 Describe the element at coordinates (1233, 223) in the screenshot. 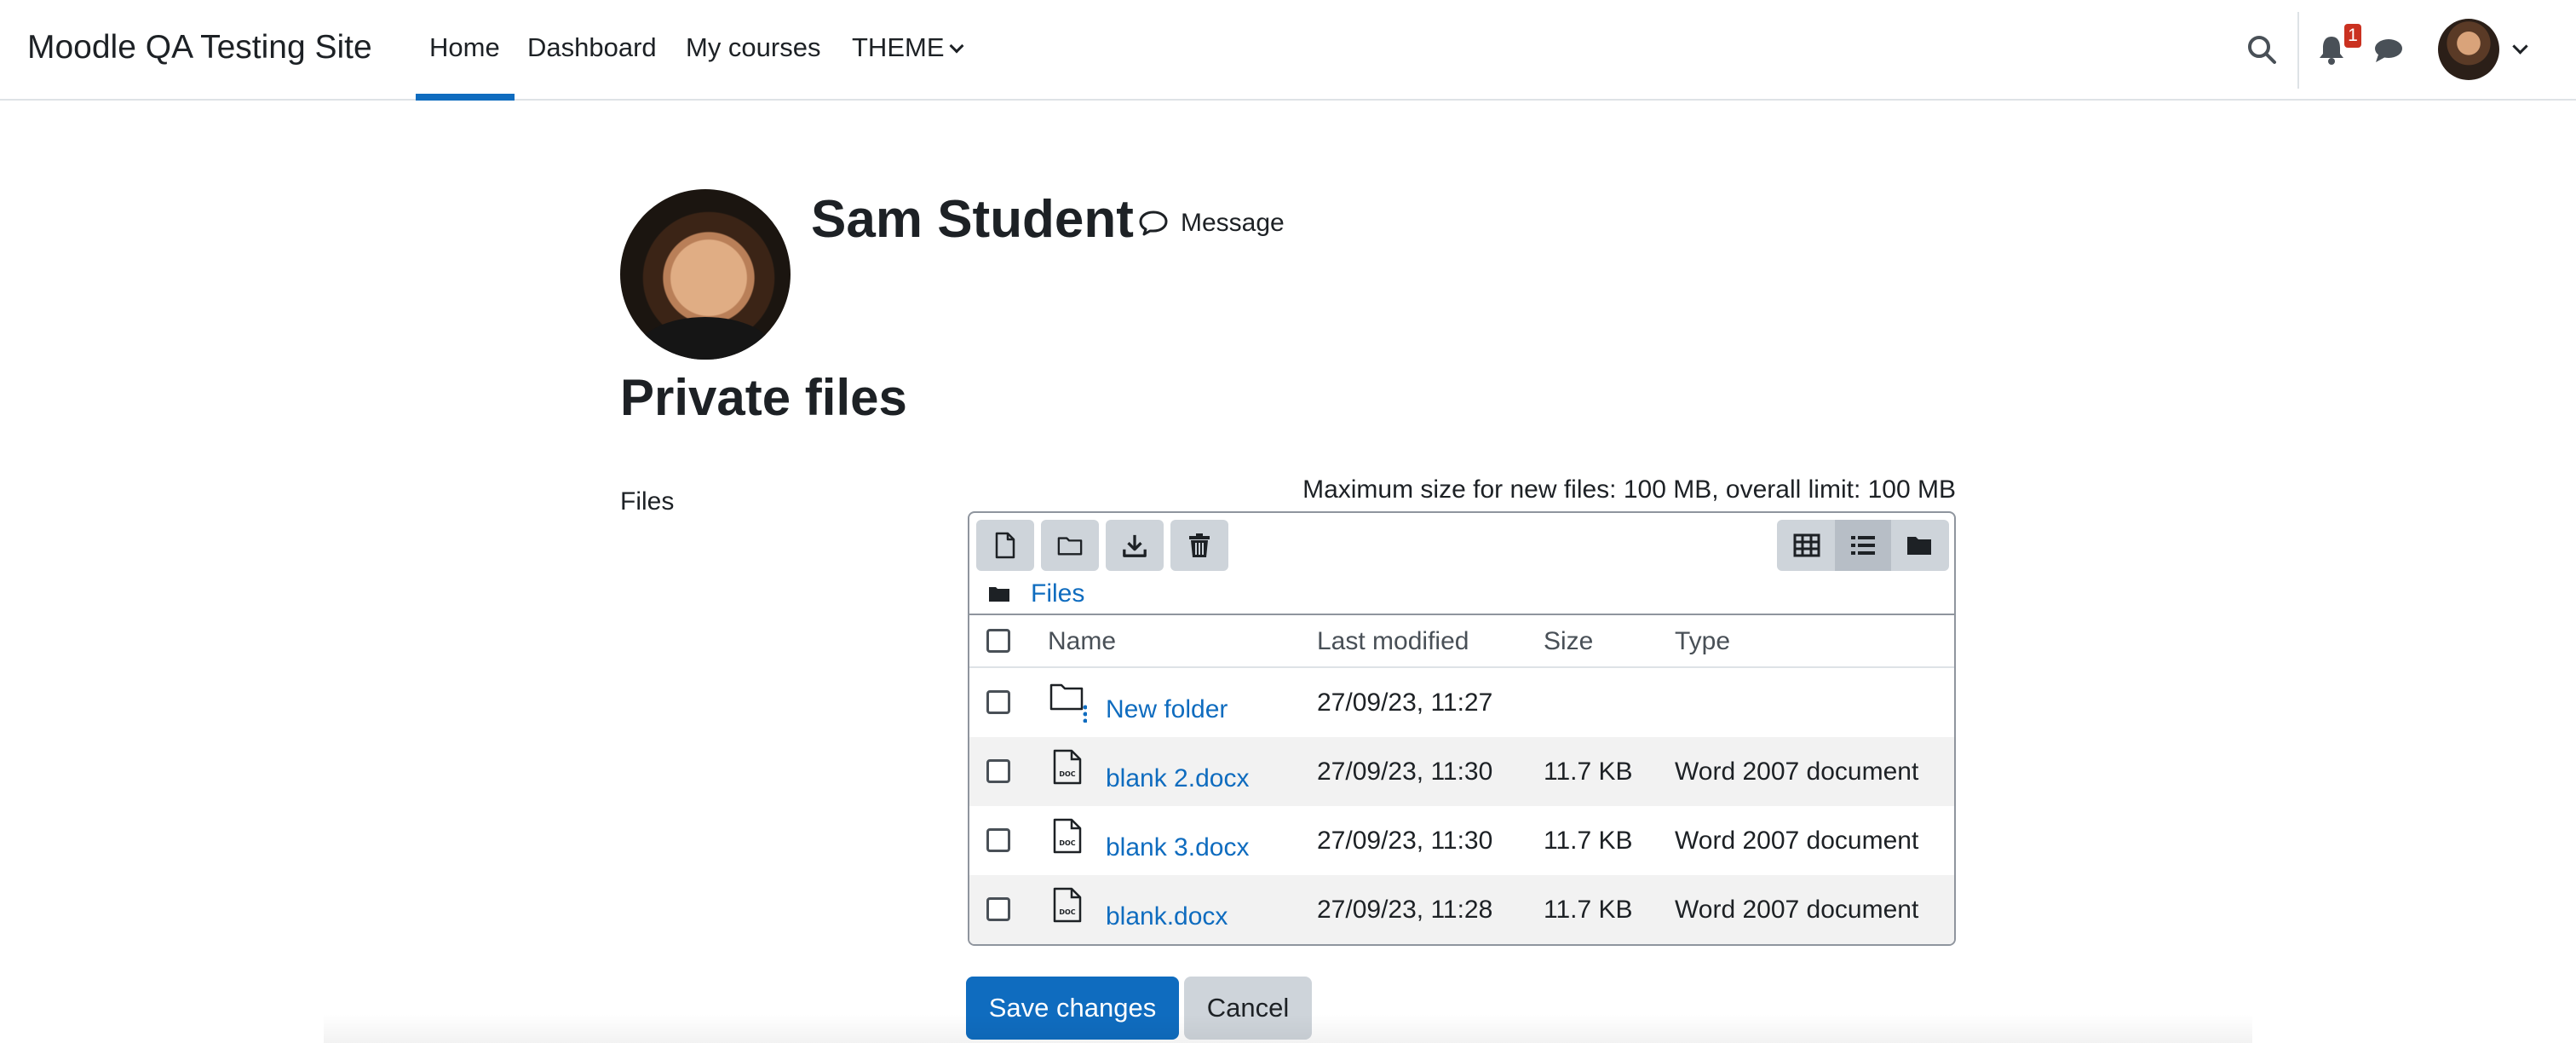

I see `message-label: Message` at that location.